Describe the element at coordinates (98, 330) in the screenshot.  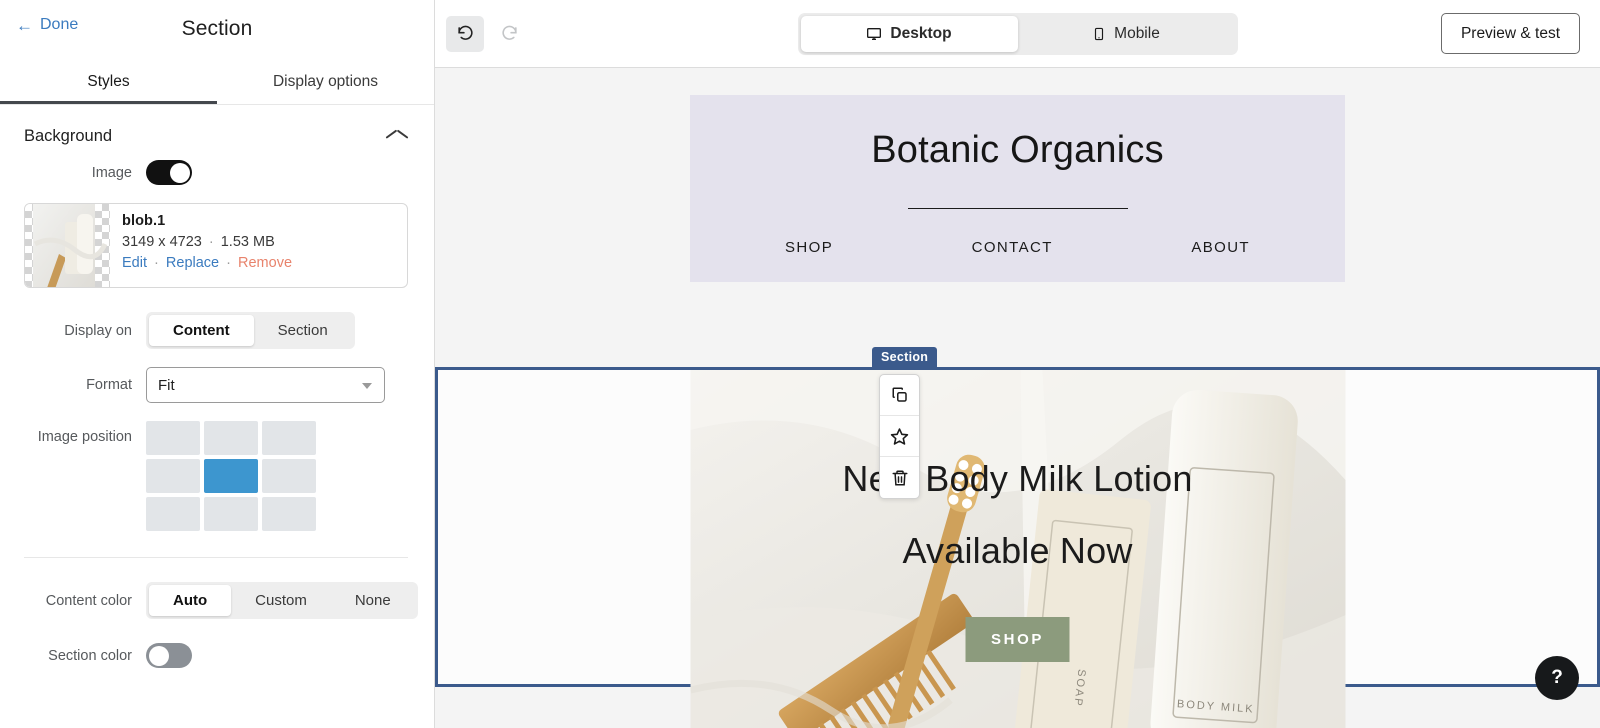
I see `display-on-label: Display on` at that location.